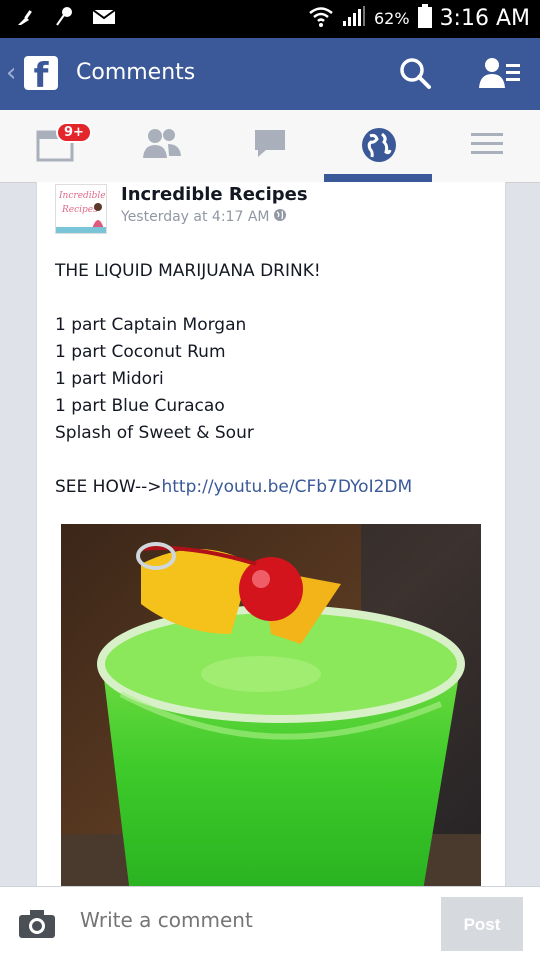 This screenshot has height=961, width=540. Describe the element at coordinates (11, 73) in the screenshot. I see `back-icon: ‹` at that location.